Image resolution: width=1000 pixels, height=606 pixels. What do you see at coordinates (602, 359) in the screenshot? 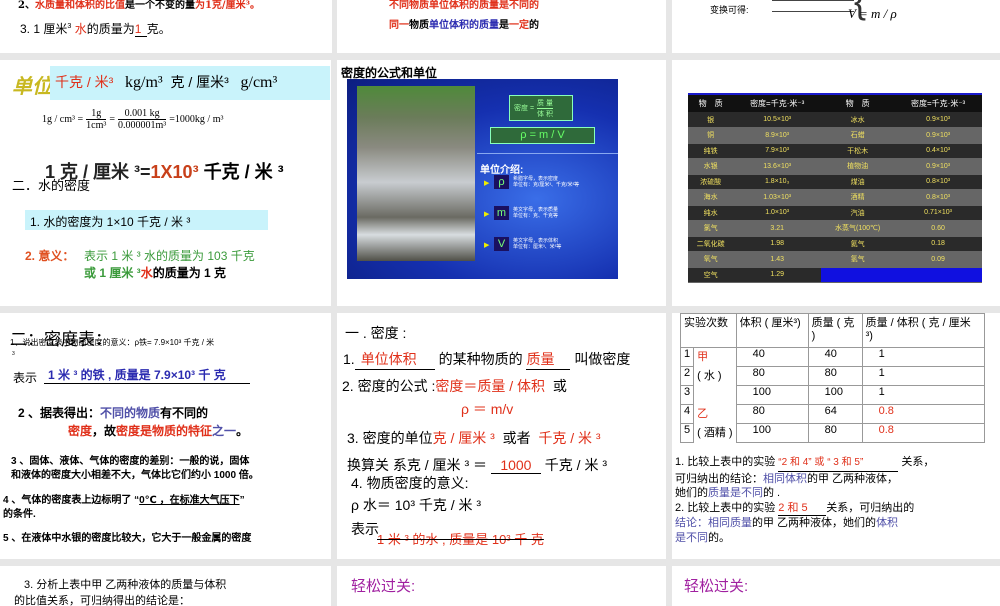
I see `t: 叫做密度` at bounding box center [602, 359].